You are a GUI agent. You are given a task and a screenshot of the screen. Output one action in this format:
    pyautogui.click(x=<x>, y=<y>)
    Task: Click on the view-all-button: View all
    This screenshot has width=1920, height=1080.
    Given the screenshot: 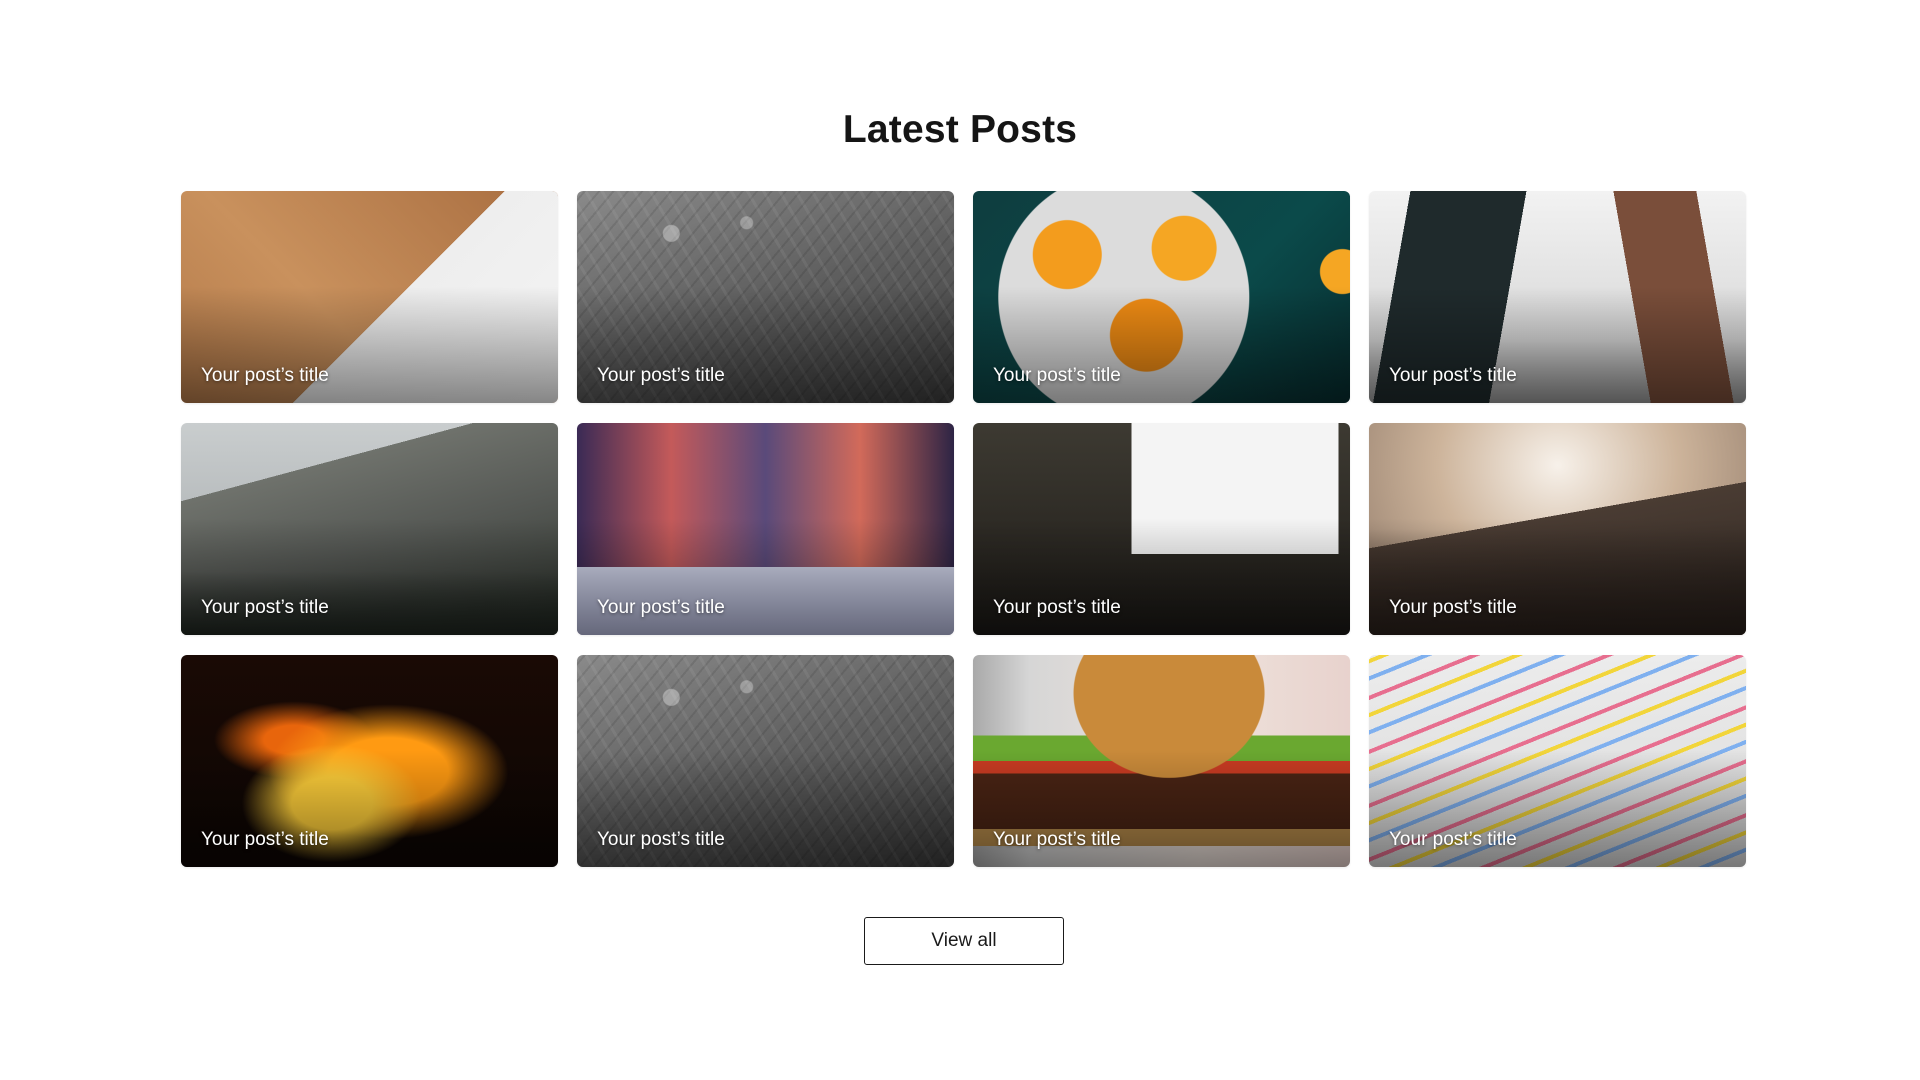 What is the action you would take?
    pyautogui.click(x=964, y=941)
    